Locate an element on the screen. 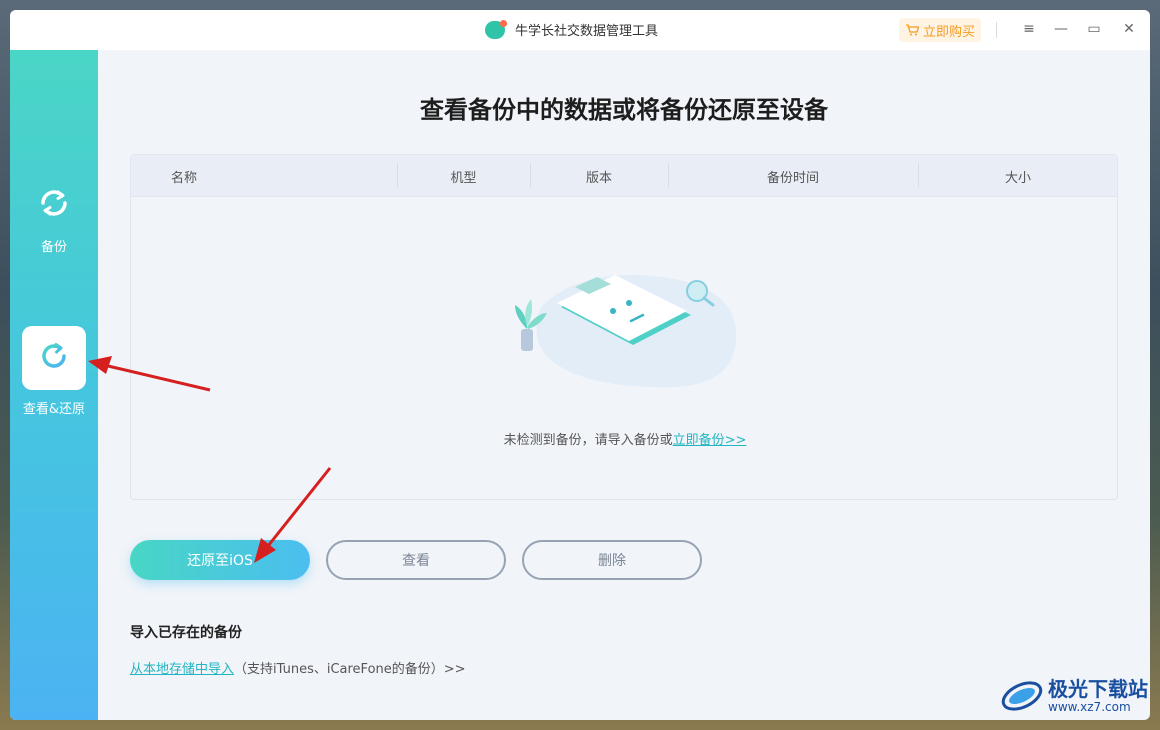 Image resolution: width=1160 pixels, height=730 pixels. watermark-url: www.xz7.com is located at coordinates (1089, 707).